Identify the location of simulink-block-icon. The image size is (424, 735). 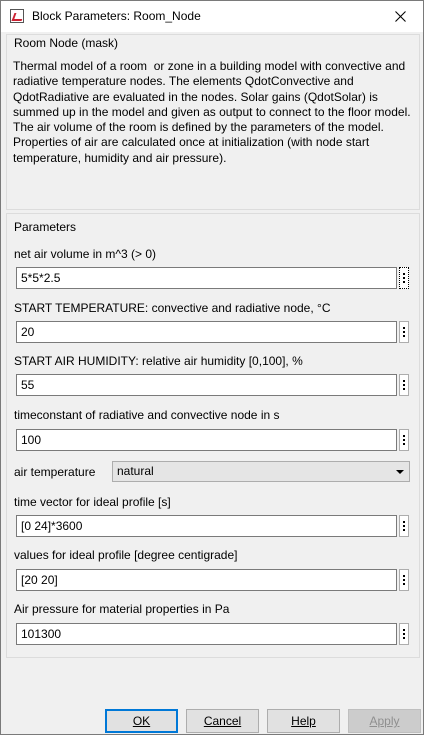
(17, 16).